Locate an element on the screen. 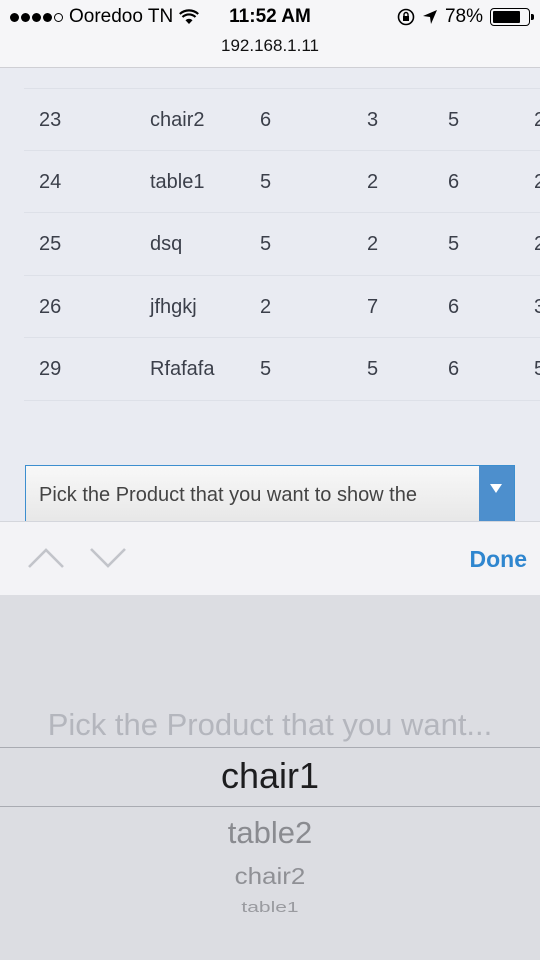 This screenshot has width=540, height=960. picker-option: chair2 is located at coordinates (270, 877).